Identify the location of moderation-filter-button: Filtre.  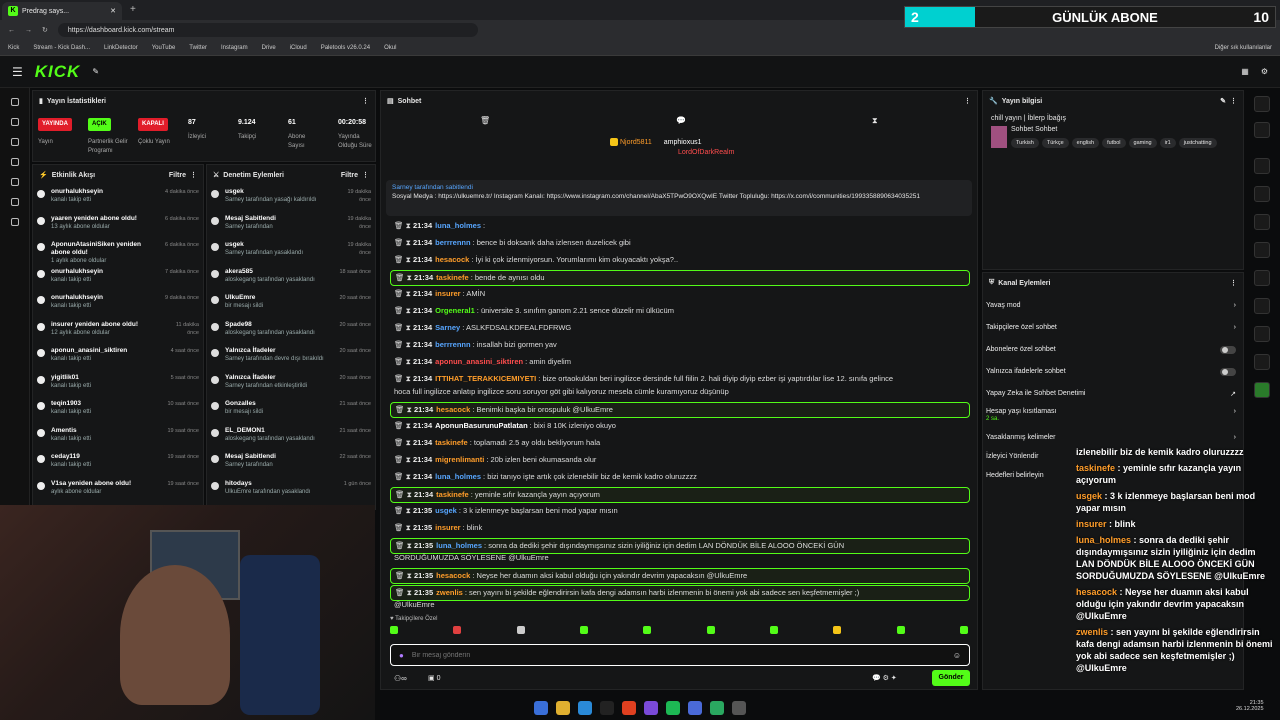
(349, 175).